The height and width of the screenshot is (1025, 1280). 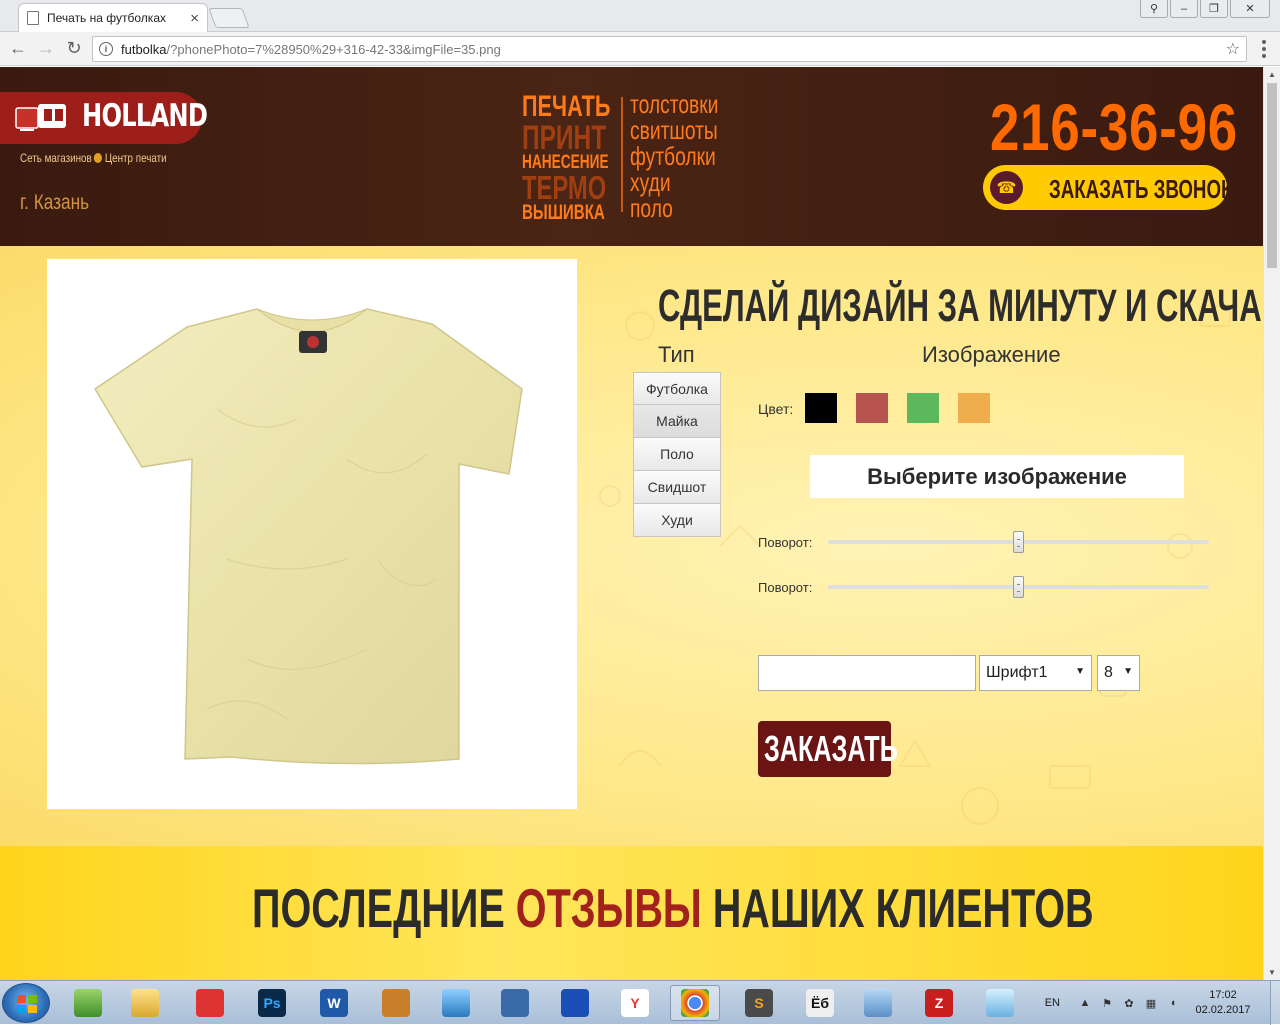 What do you see at coordinates (1264, 49) in the screenshot?
I see `browser-menu-icon` at bounding box center [1264, 49].